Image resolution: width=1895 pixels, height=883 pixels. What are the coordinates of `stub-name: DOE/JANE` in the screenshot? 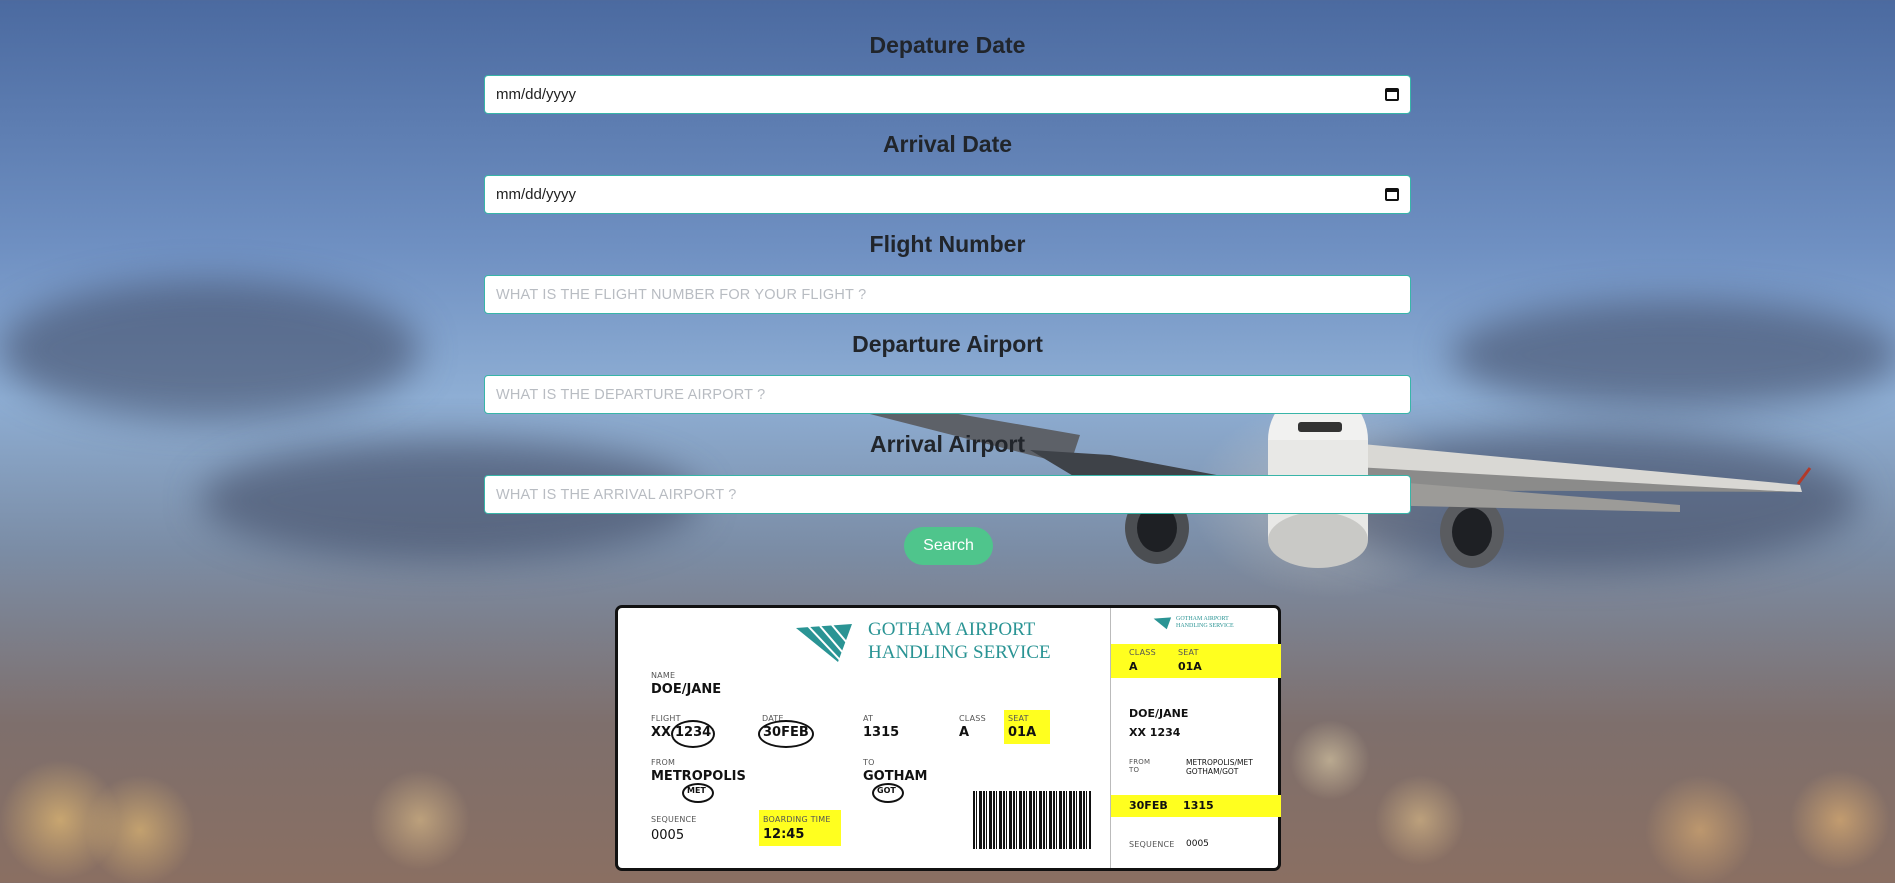 It's located at (1159, 713).